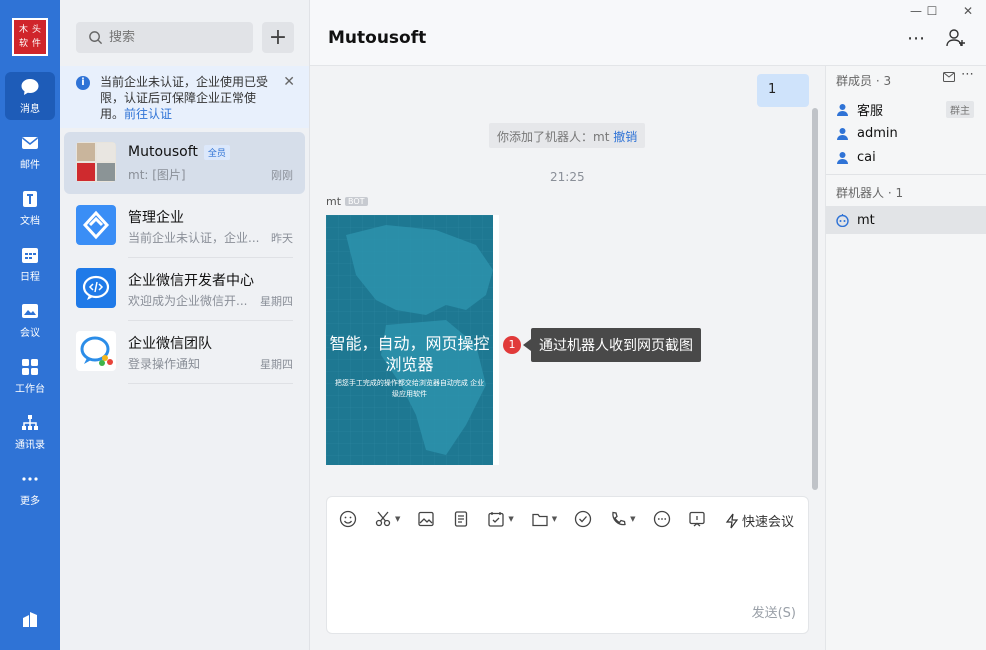 This screenshot has width=986, height=650. I want to click on close-window-button: ✕, so click(968, 12).